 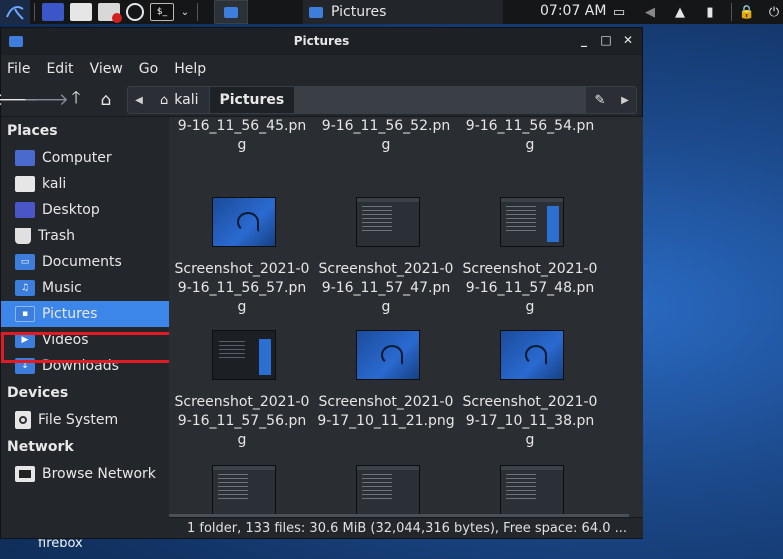 I want to click on show-desktop-icon, so click(x=53, y=12).